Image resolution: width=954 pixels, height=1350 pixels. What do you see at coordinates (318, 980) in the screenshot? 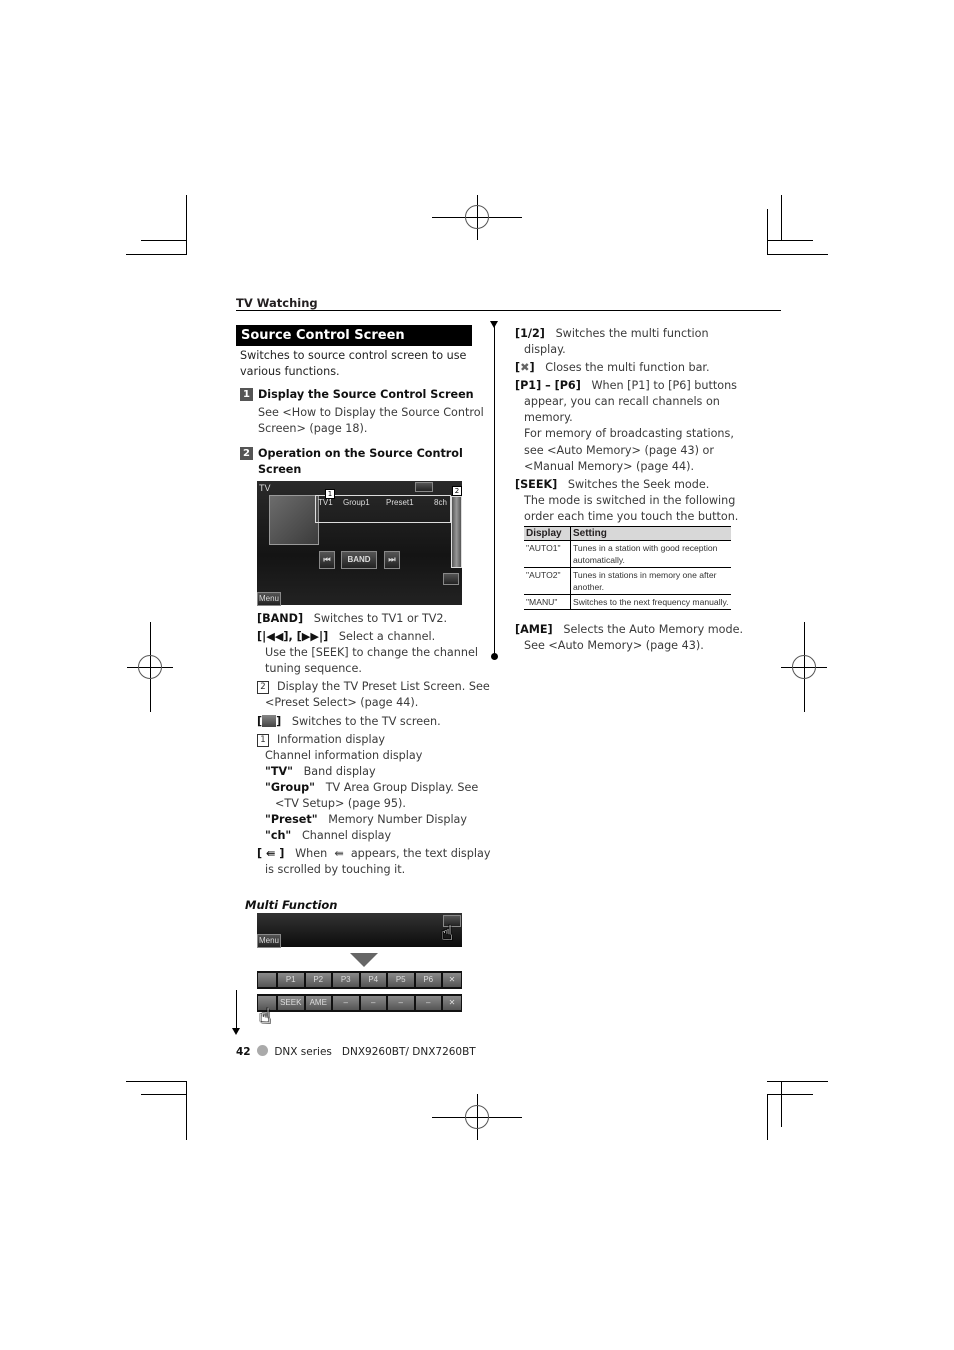
I see `preset-button: P2` at bounding box center [318, 980].